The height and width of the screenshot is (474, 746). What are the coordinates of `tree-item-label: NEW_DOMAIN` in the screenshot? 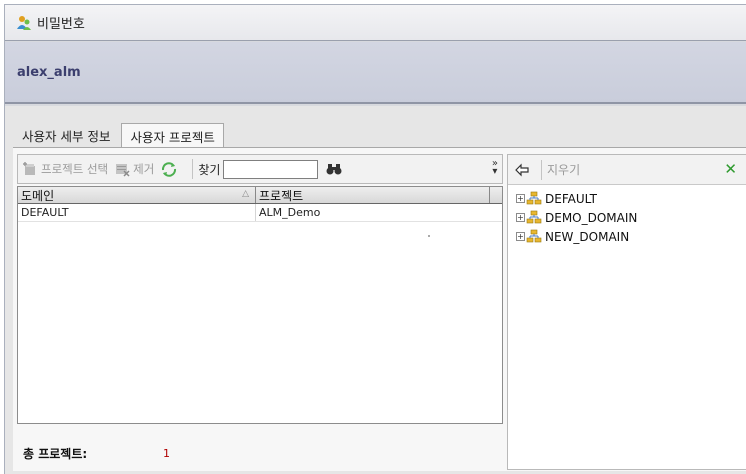 It's located at (587, 236).